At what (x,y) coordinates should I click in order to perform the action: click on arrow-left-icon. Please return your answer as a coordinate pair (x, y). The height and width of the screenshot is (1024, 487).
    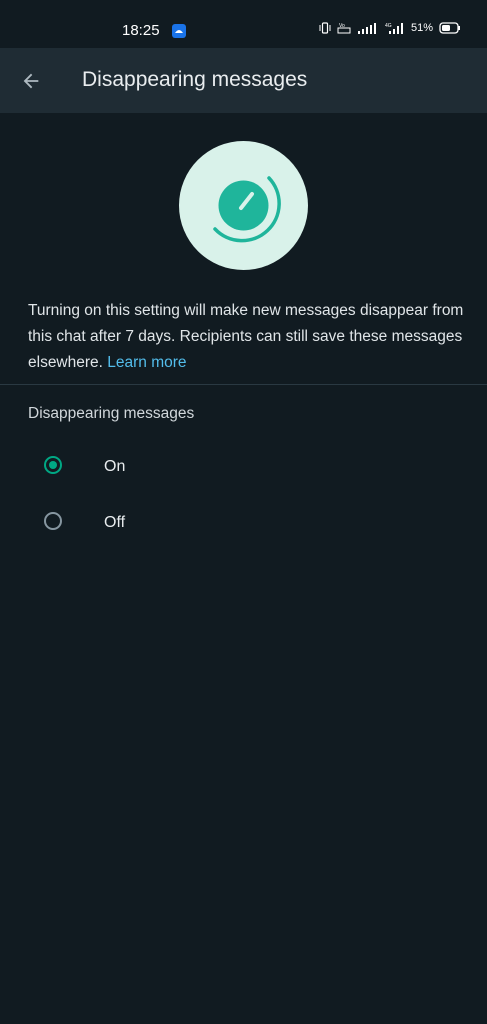
    Looking at the image, I should click on (31, 81).